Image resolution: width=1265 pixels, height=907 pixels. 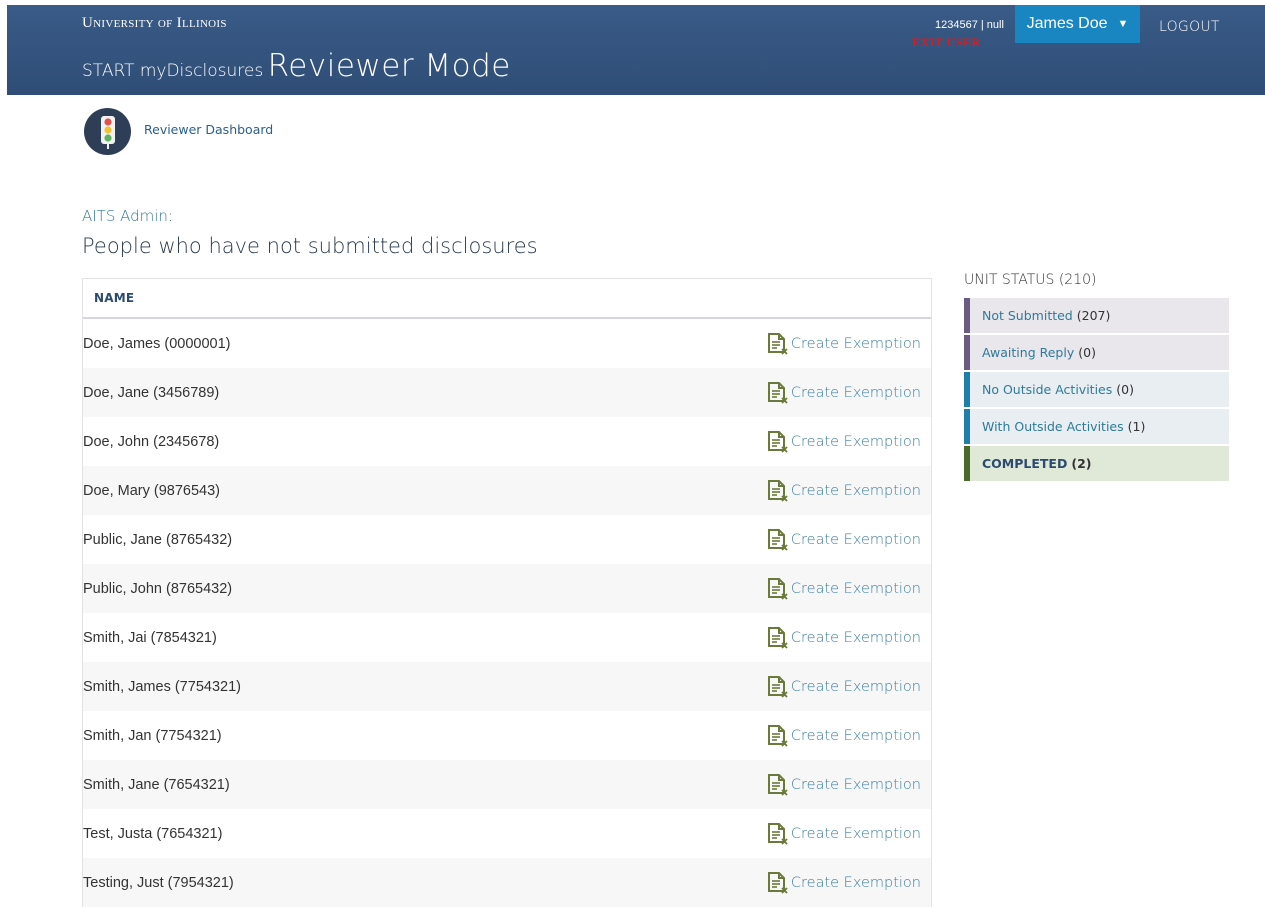 I want to click on traffic-light-icon, so click(x=107, y=131).